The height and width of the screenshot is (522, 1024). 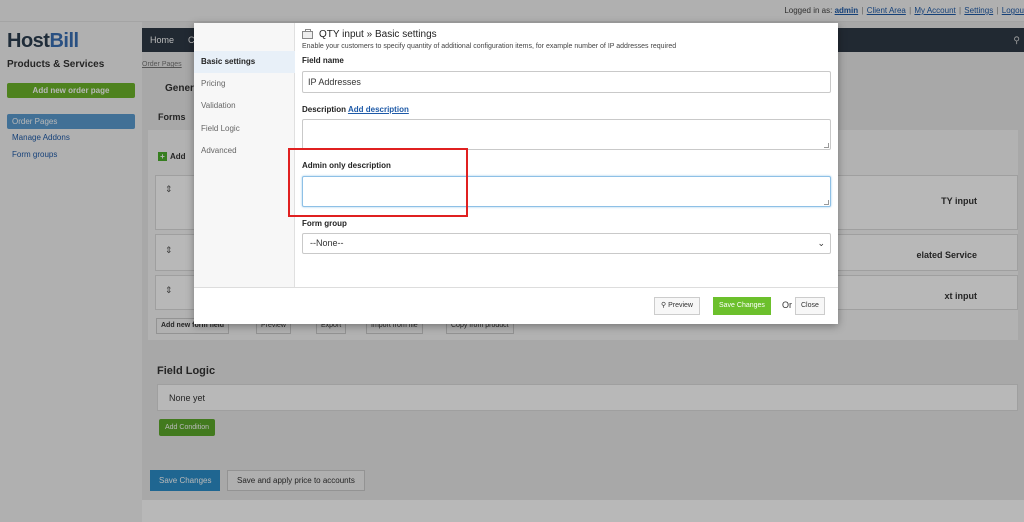 I want to click on tab-pricing: Pricing, so click(x=244, y=84).